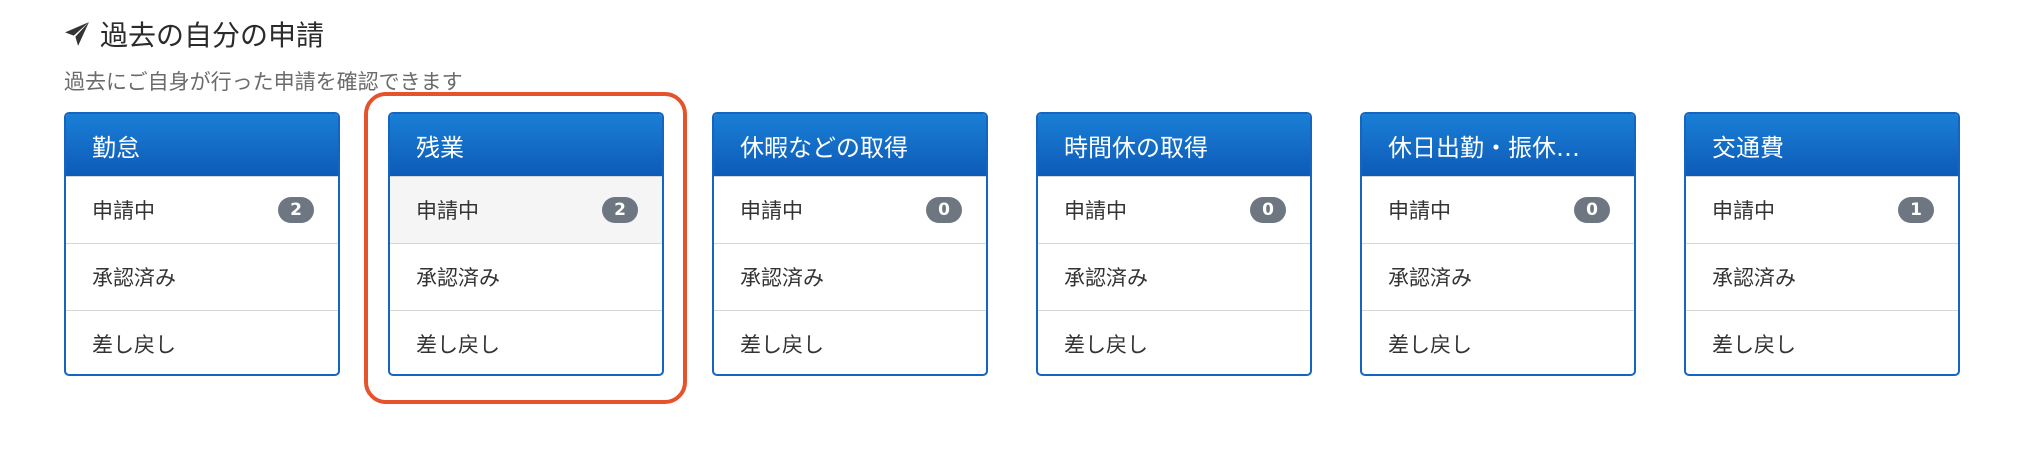 The height and width of the screenshot is (468, 2020). I want to click on paper-plane-icon, so click(77, 34).